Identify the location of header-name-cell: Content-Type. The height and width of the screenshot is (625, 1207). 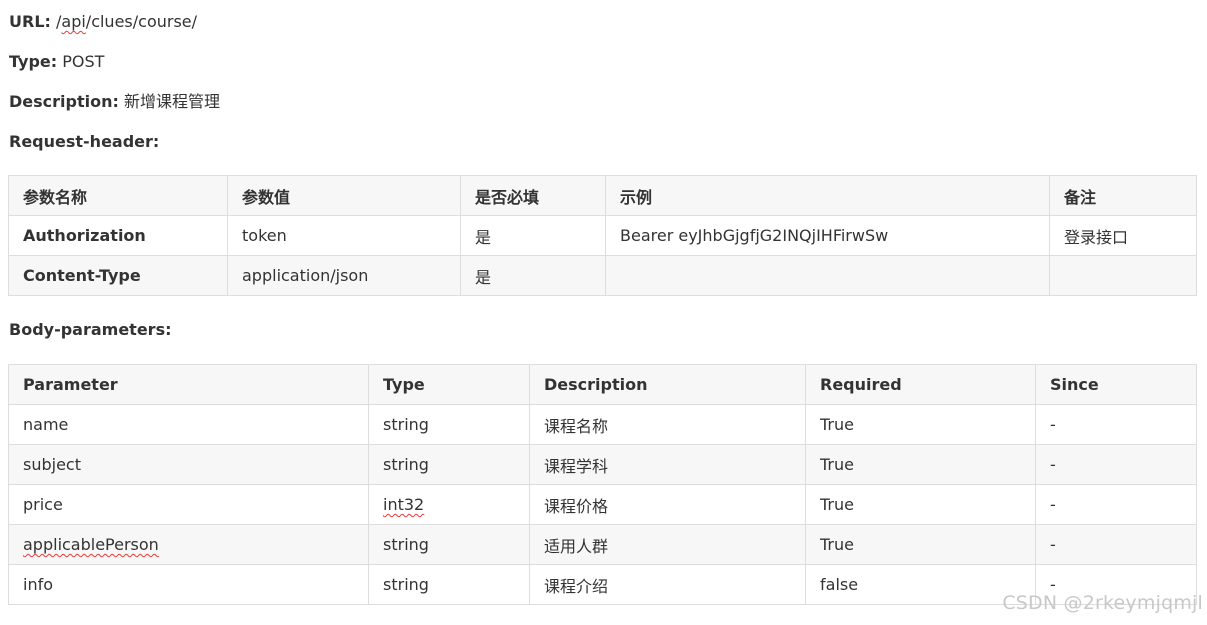
(118, 275).